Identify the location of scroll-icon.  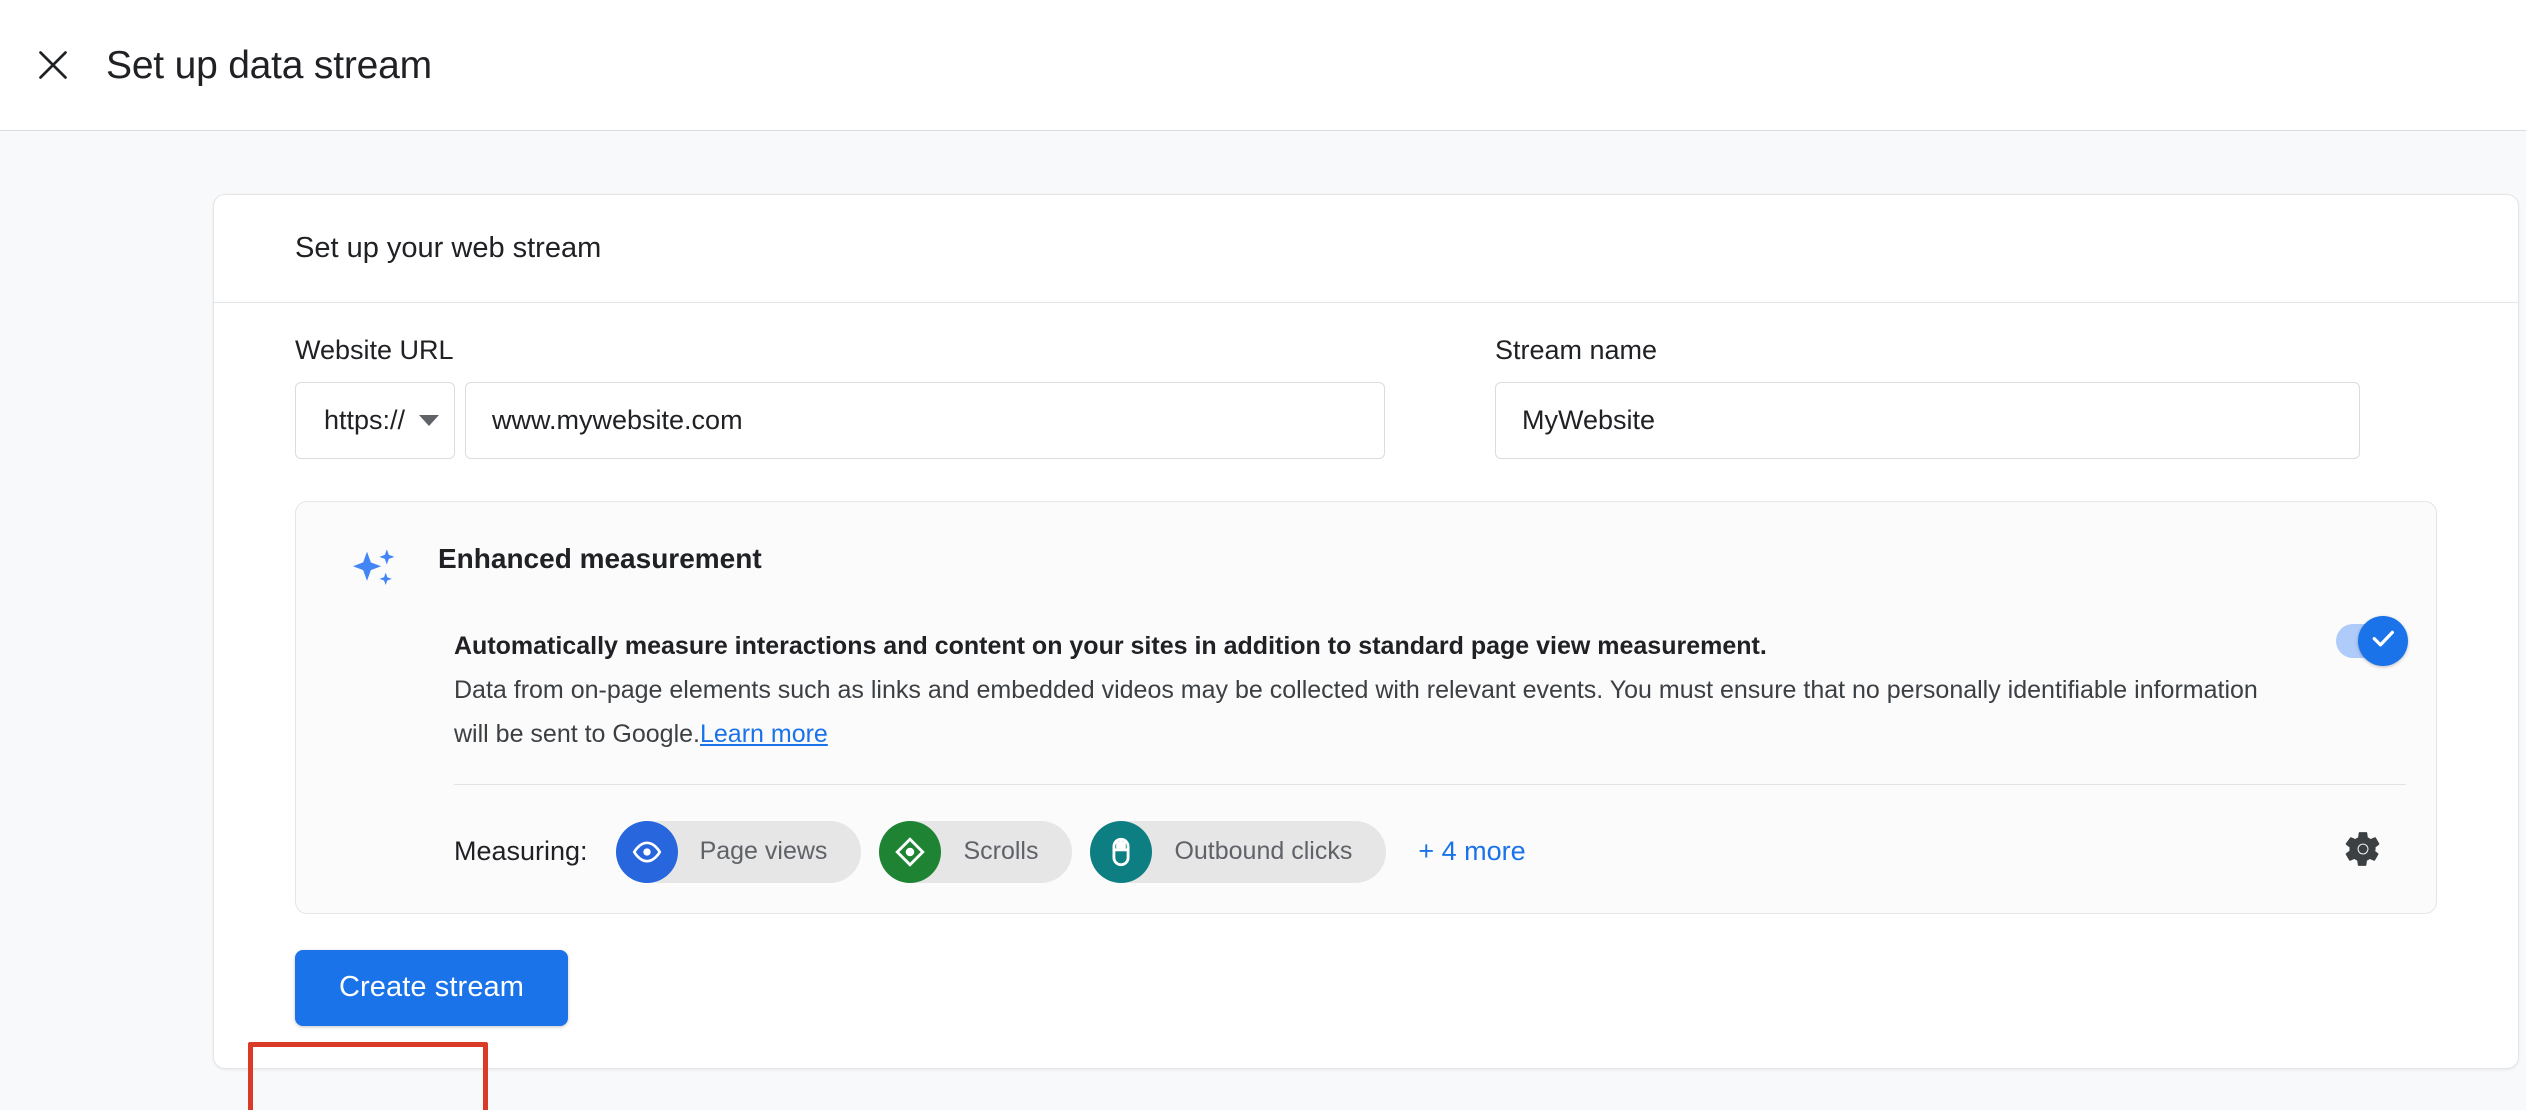
(910, 851).